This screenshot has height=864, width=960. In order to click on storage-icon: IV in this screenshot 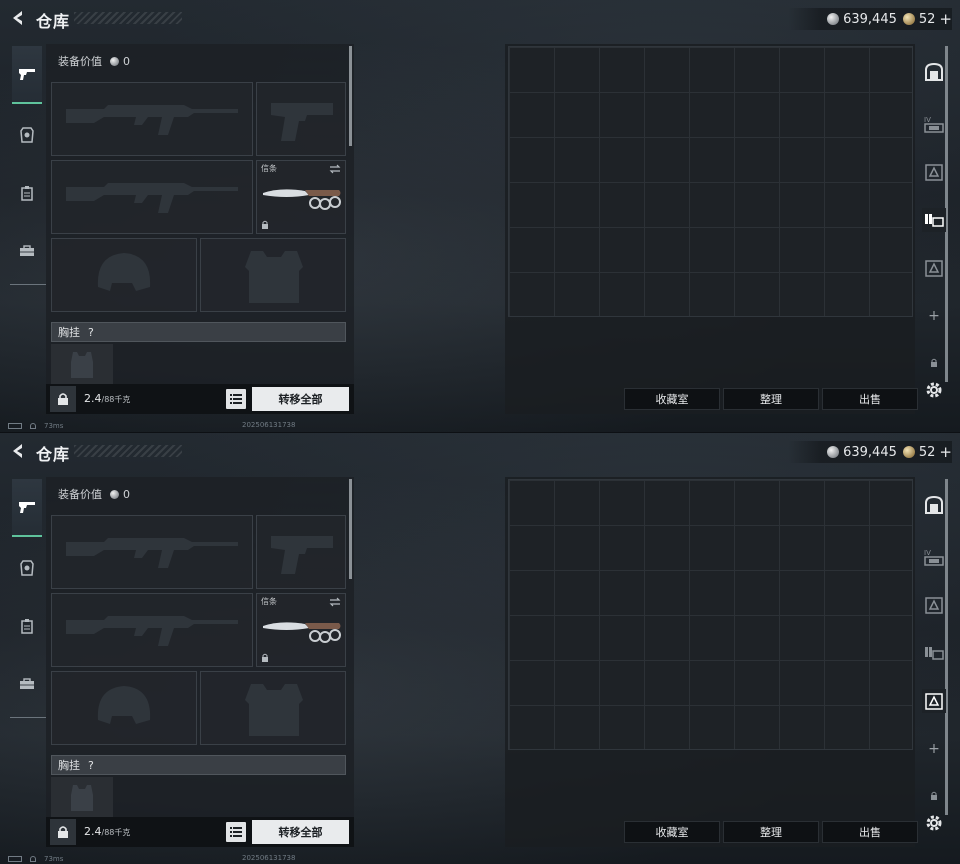, I will do `click(934, 557)`.